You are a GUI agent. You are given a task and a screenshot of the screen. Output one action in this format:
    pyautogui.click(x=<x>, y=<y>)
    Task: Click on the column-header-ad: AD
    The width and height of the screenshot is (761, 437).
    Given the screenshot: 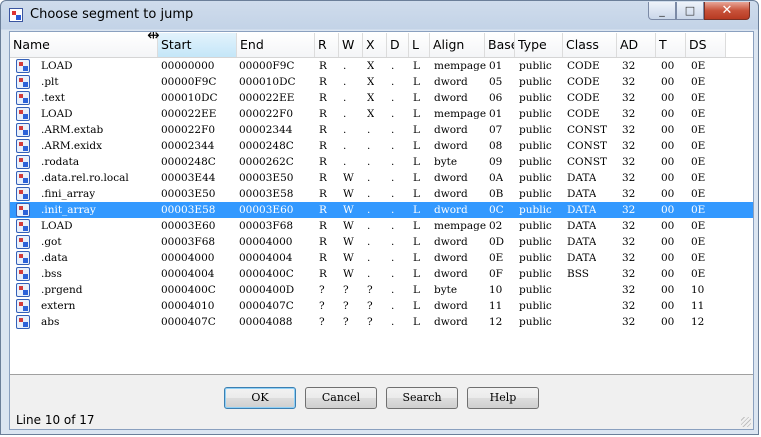 What is the action you would take?
    pyautogui.click(x=636, y=45)
    